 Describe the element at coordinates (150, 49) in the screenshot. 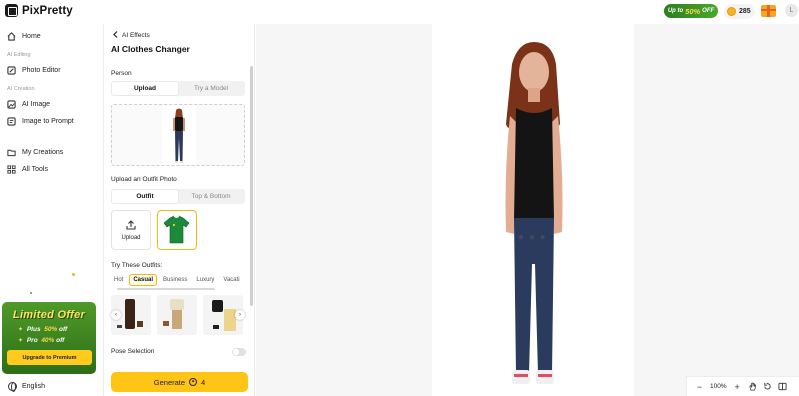

I see `page-title: AI Clothes Changer` at that location.